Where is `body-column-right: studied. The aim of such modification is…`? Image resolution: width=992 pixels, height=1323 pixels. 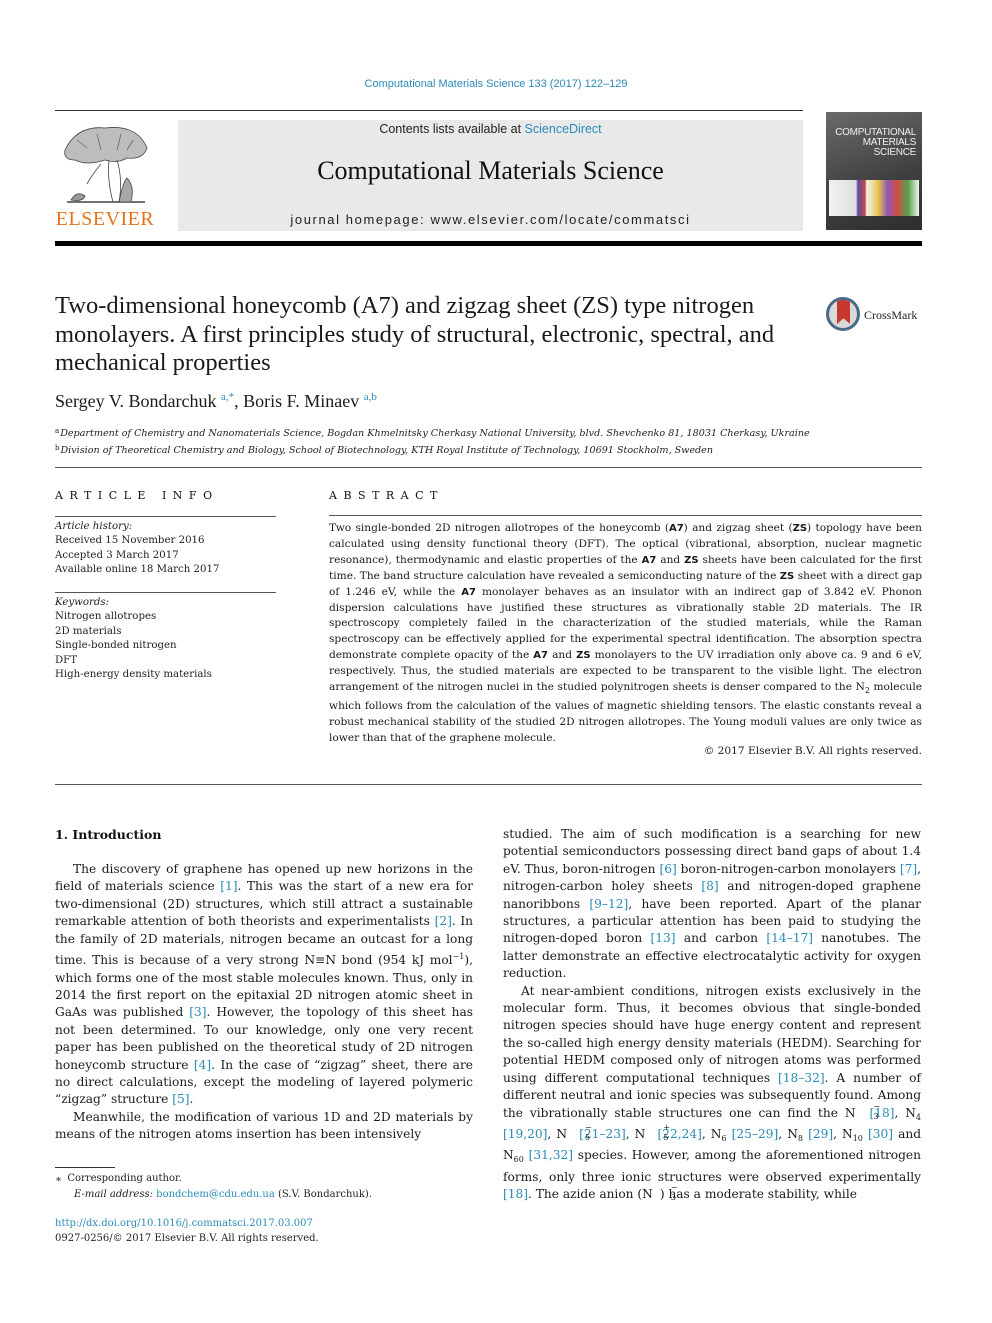 body-column-right: studied. The aim of such modification is… is located at coordinates (712, 1015).